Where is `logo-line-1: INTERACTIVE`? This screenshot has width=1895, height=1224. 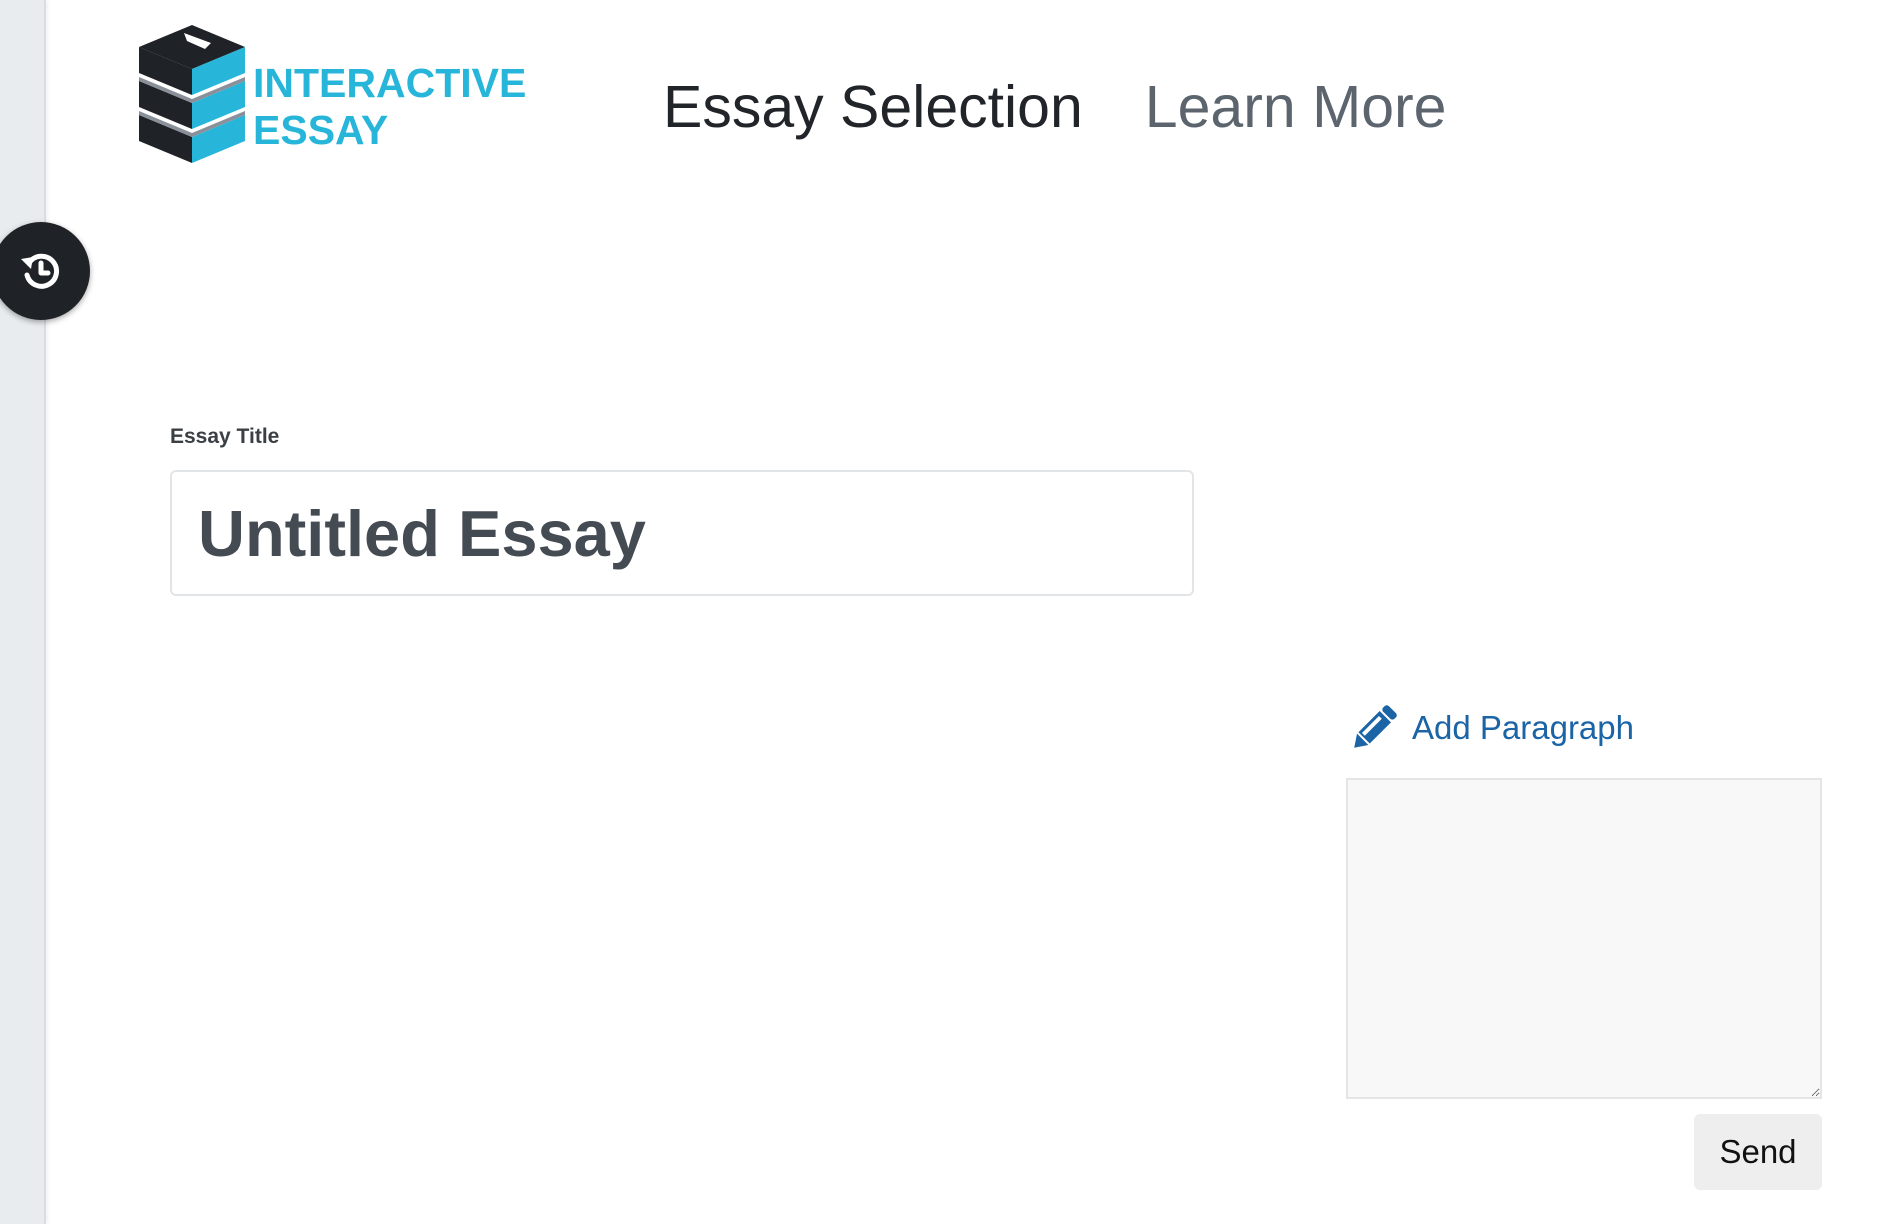
logo-line-1: INTERACTIVE is located at coordinates (390, 83).